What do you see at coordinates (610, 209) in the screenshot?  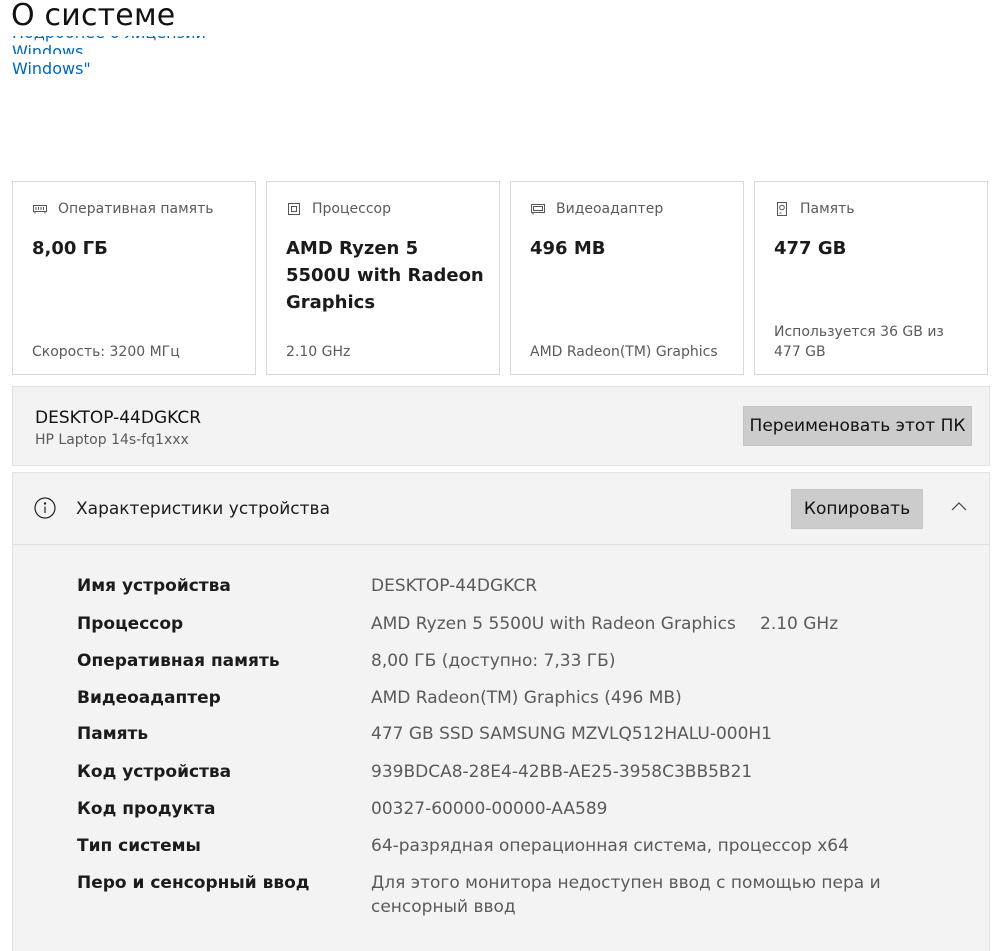 I see `card-label: Видеоадаптер` at bounding box center [610, 209].